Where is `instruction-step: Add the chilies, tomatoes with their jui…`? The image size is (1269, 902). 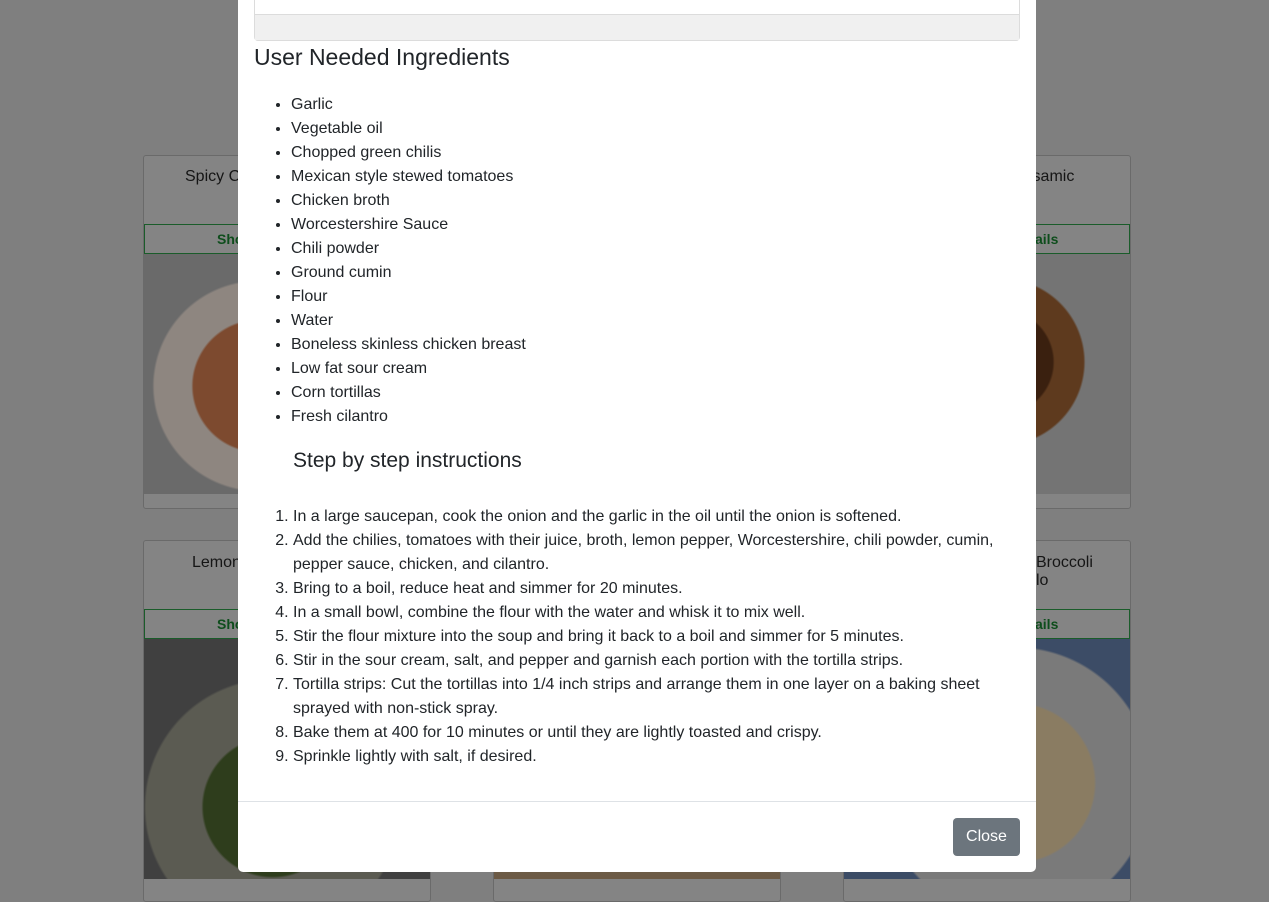 instruction-step: Add the chilies, tomatoes with their jui… is located at coordinates (653, 553).